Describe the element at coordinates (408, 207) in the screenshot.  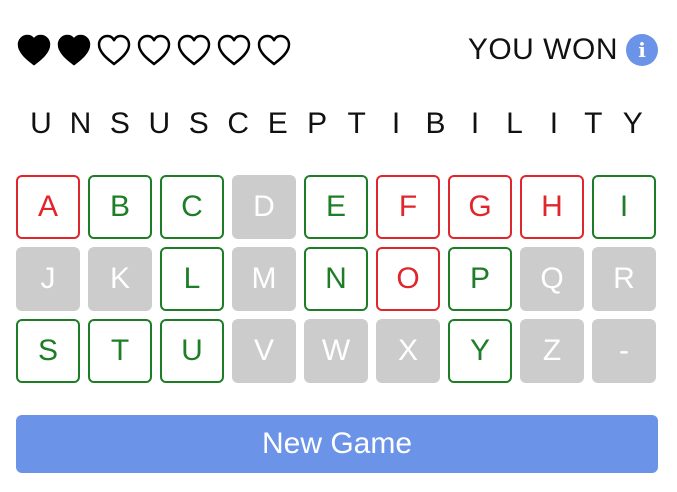
I see `key-f: F` at that location.